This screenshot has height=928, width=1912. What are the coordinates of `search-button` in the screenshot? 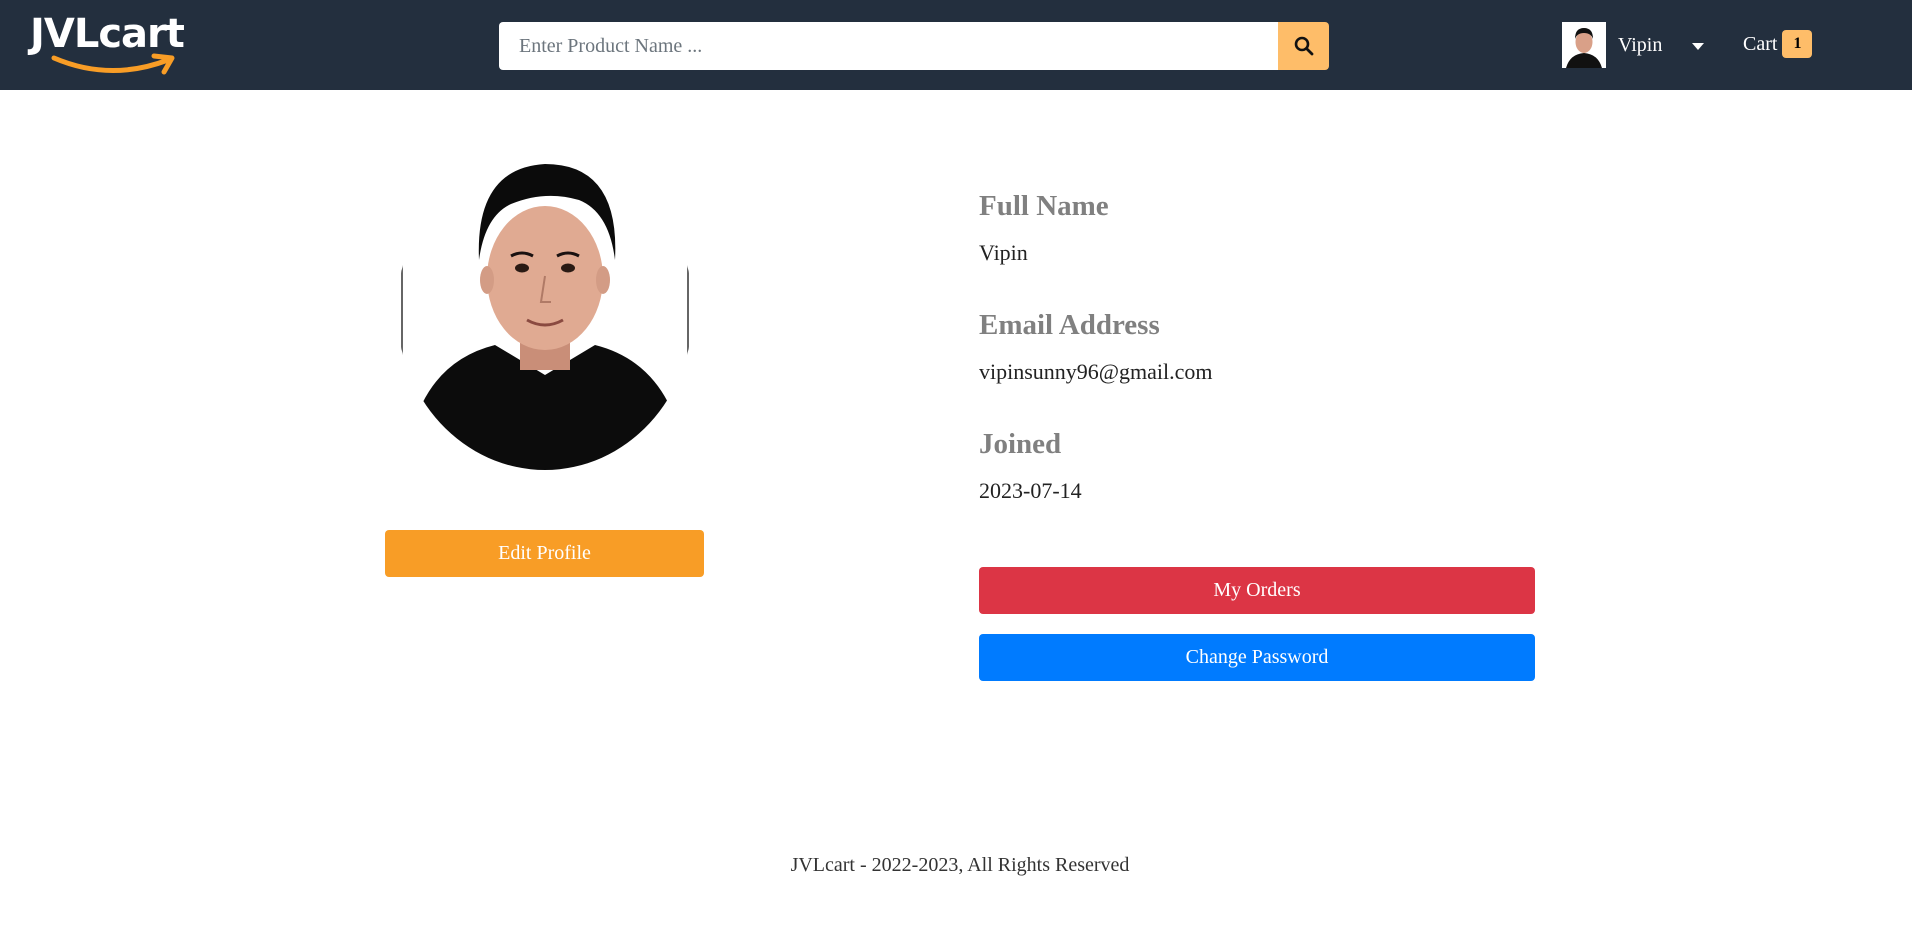 It's located at (1303, 46).